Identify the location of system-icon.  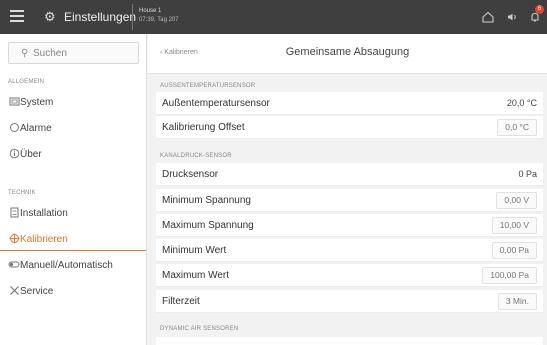
(14, 102).